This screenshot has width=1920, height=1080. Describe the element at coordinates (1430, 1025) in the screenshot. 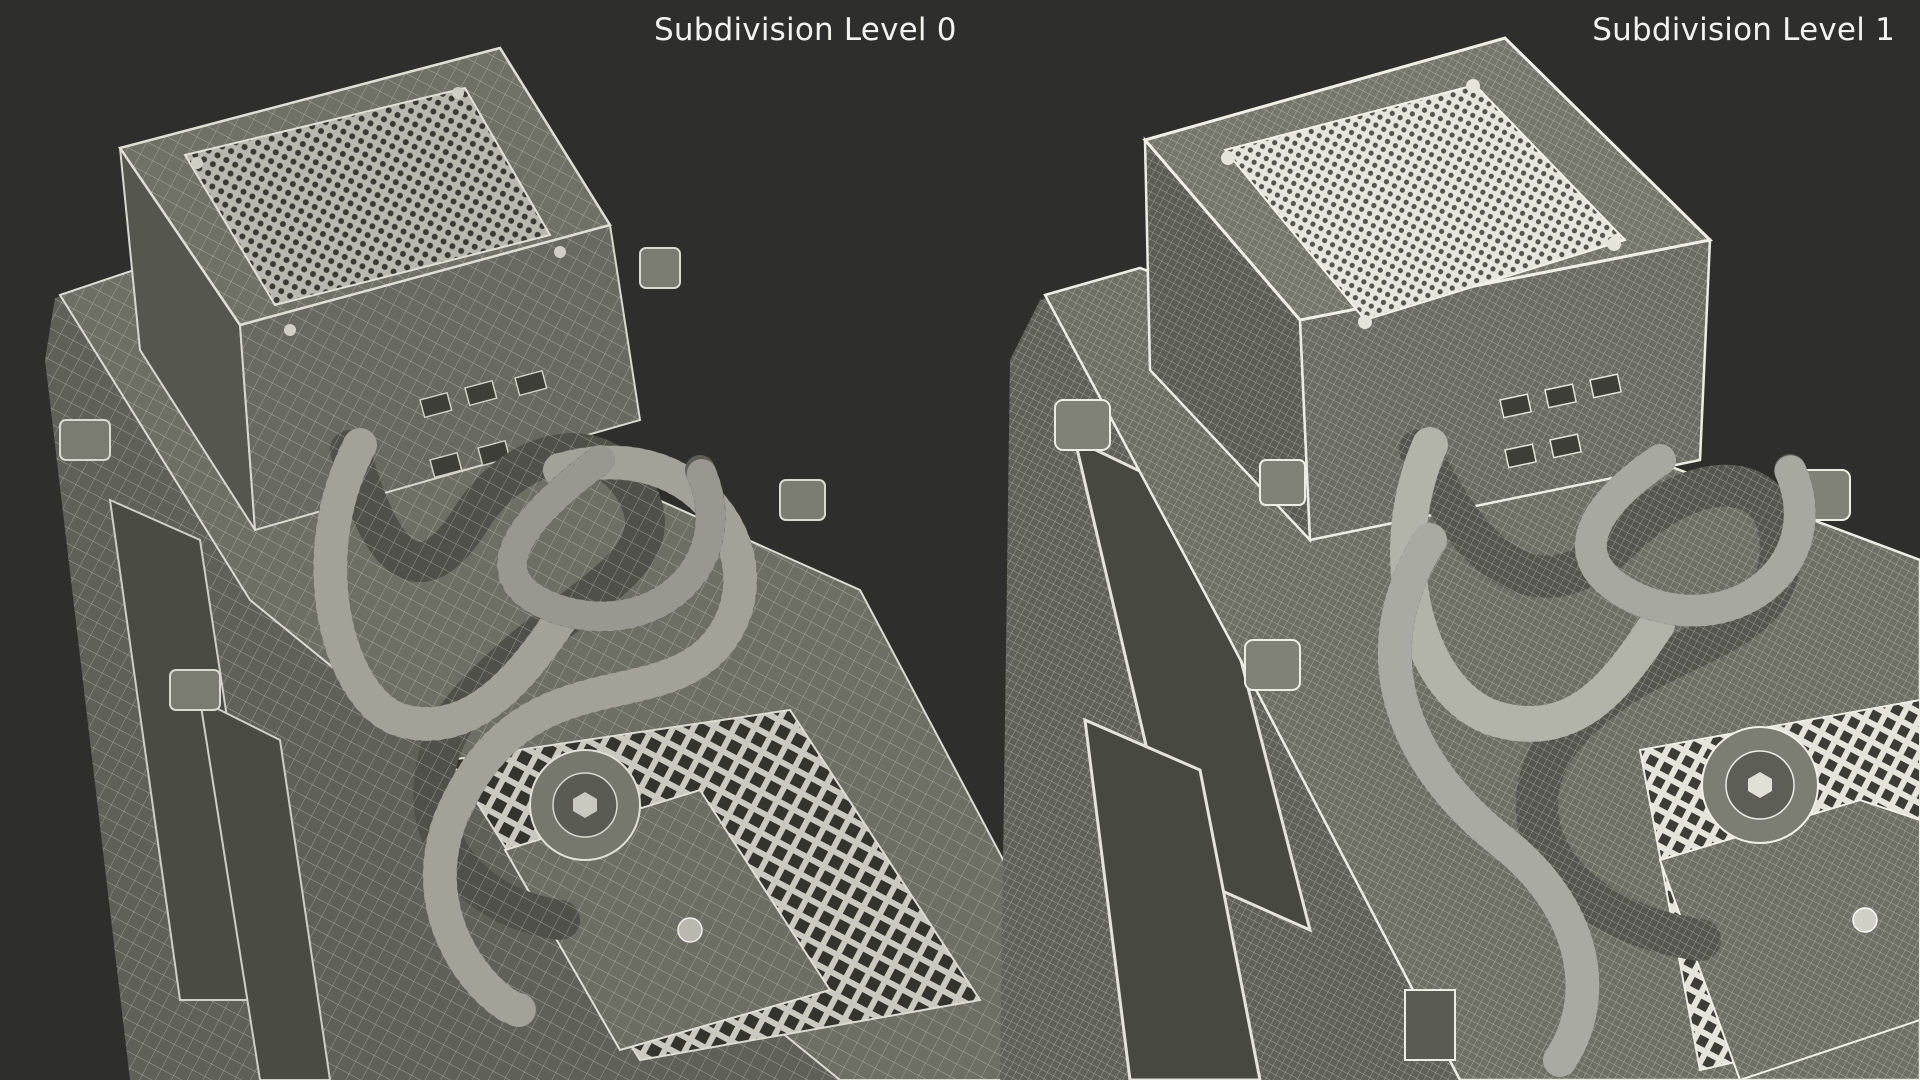

I see `square-tube` at that location.